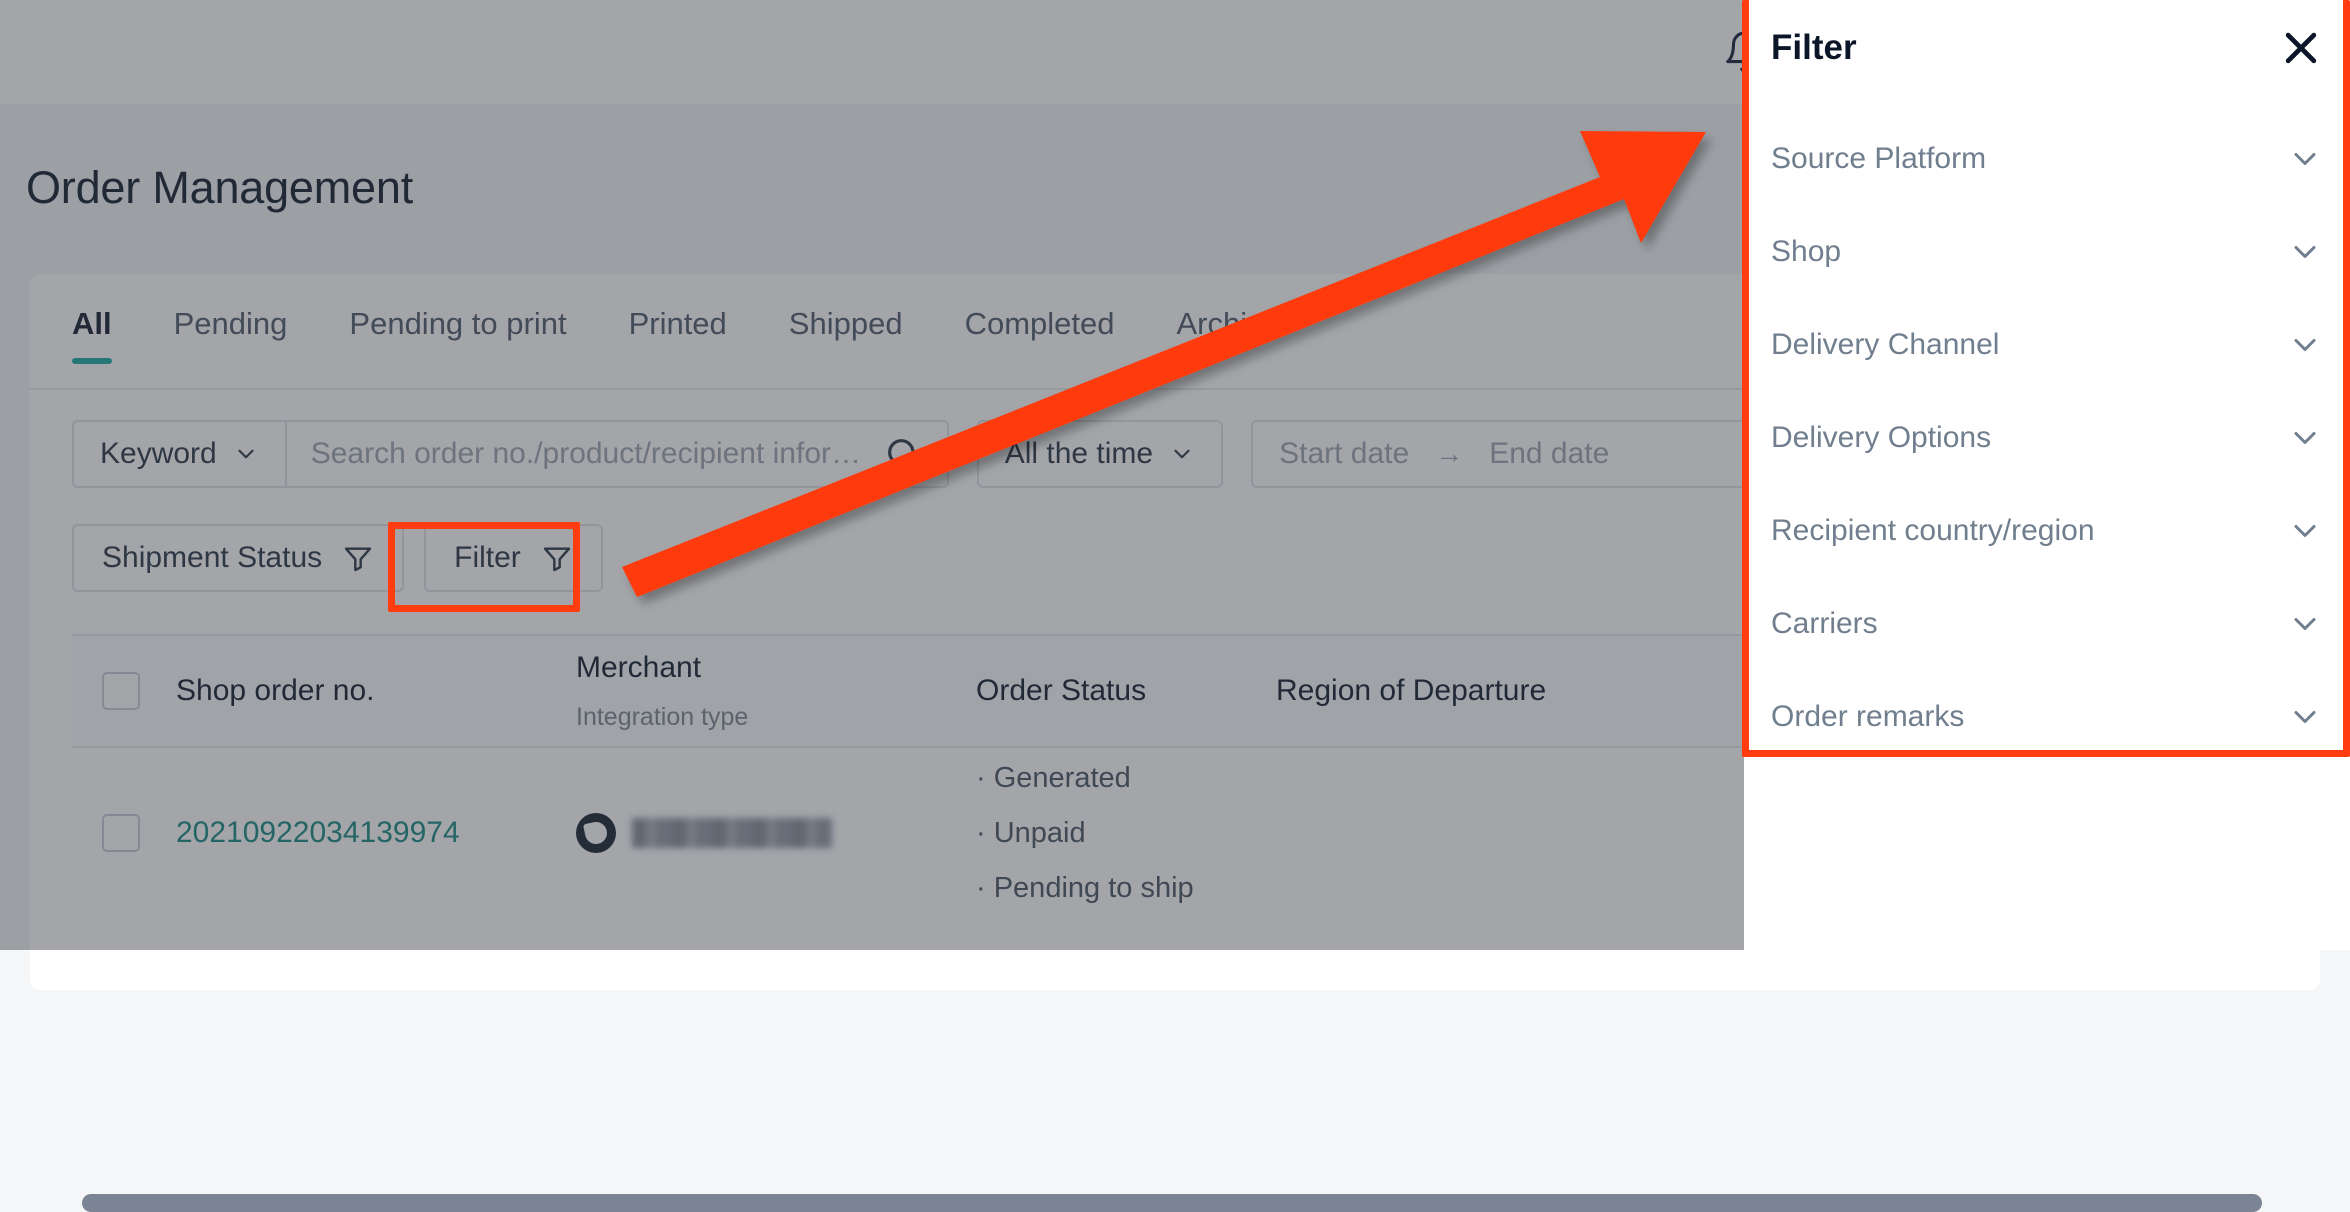 The width and height of the screenshot is (2350, 1212). Describe the element at coordinates (1806, 252) in the screenshot. I see `filter-section-label: Shop` at that location.